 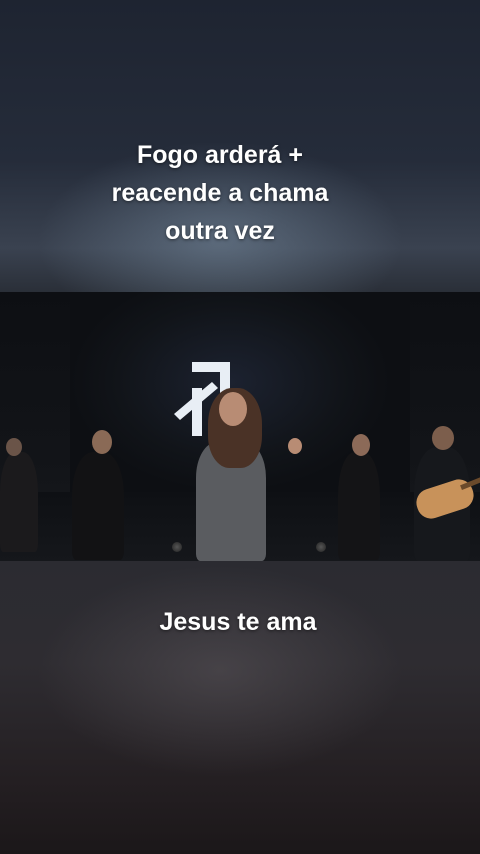 I want to click on musician-left, so click(x=19, y=502).